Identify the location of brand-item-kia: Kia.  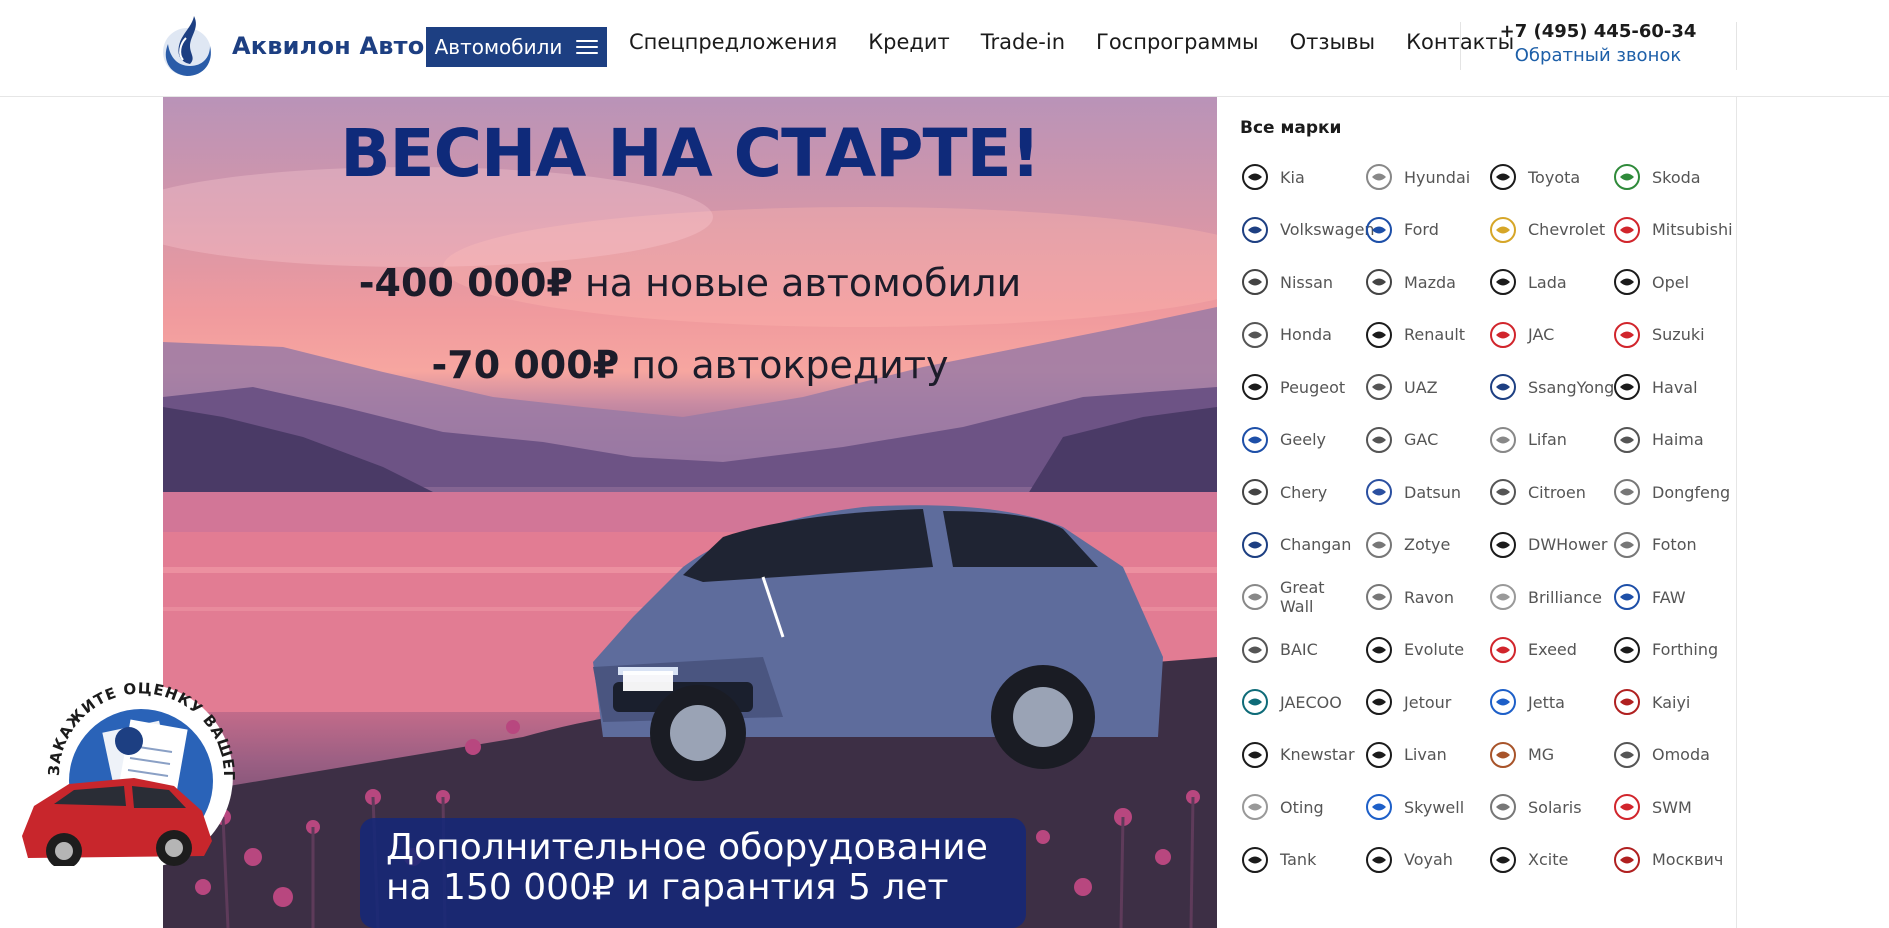
(1302, 177).